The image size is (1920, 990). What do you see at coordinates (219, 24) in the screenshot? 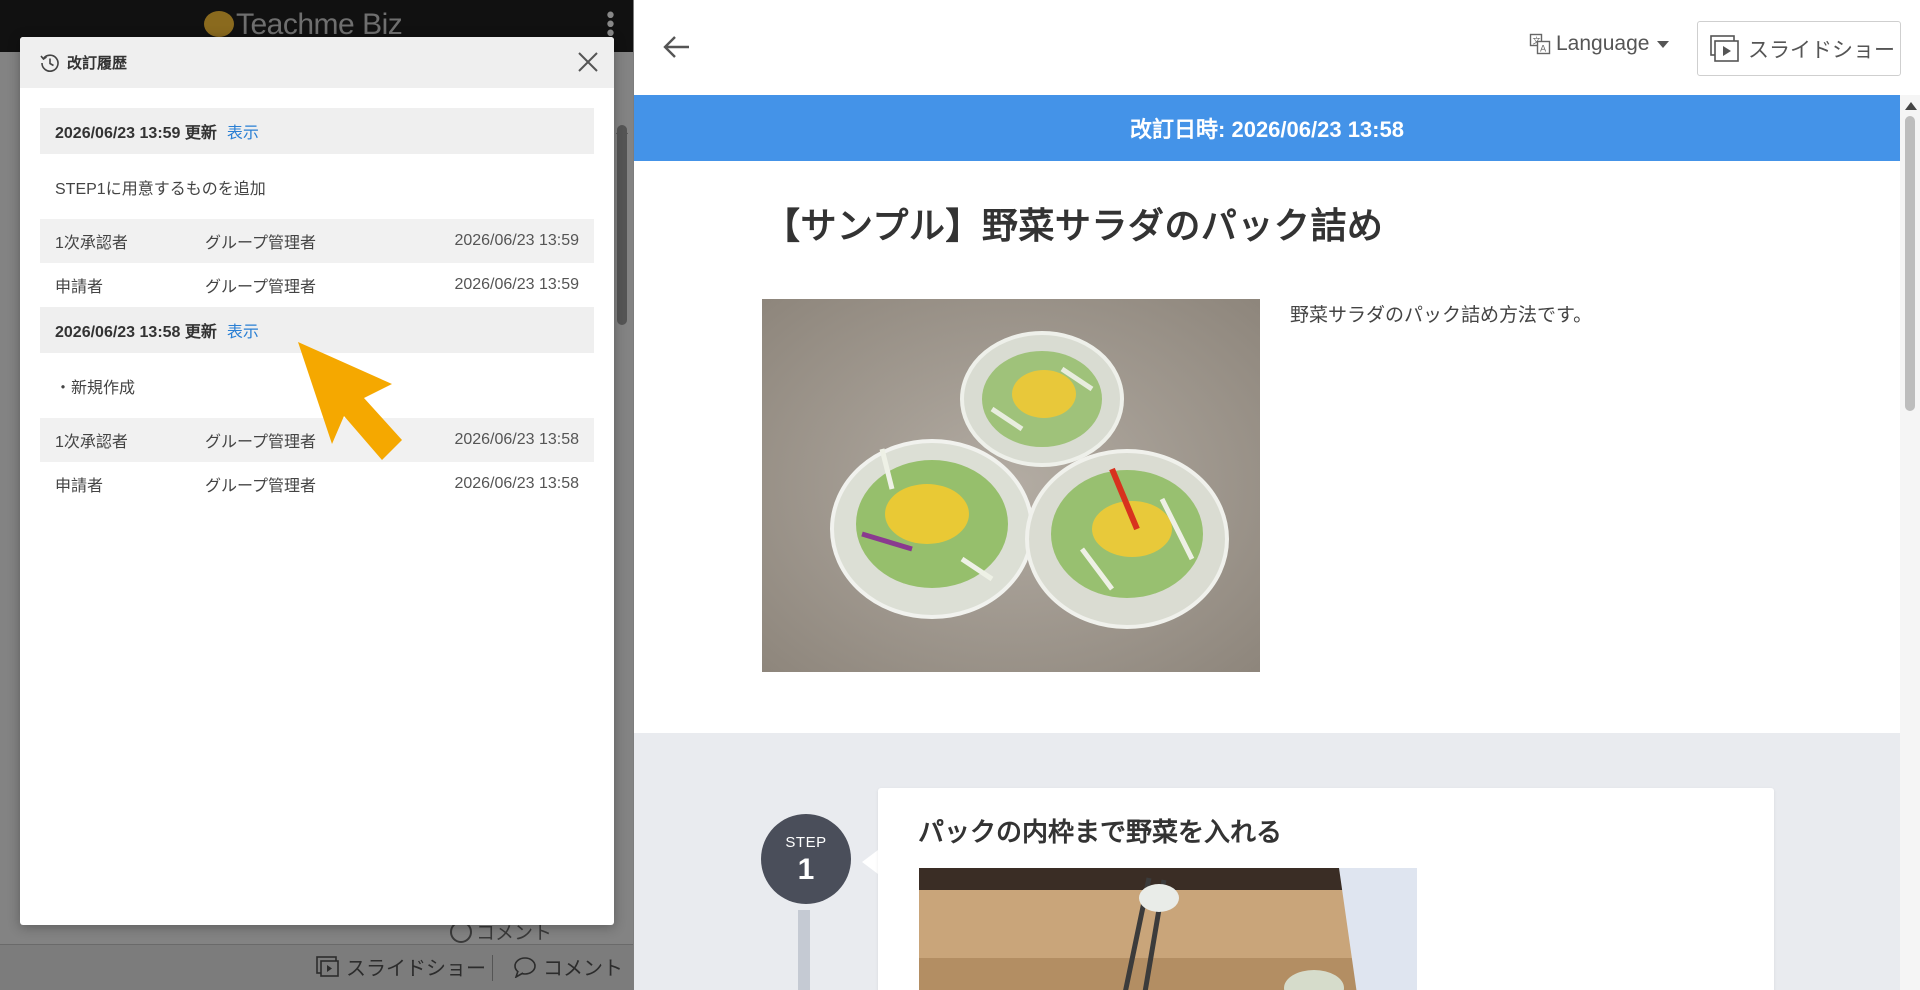
I see `logo-mascot-icon` at bounding box center [219, 24].